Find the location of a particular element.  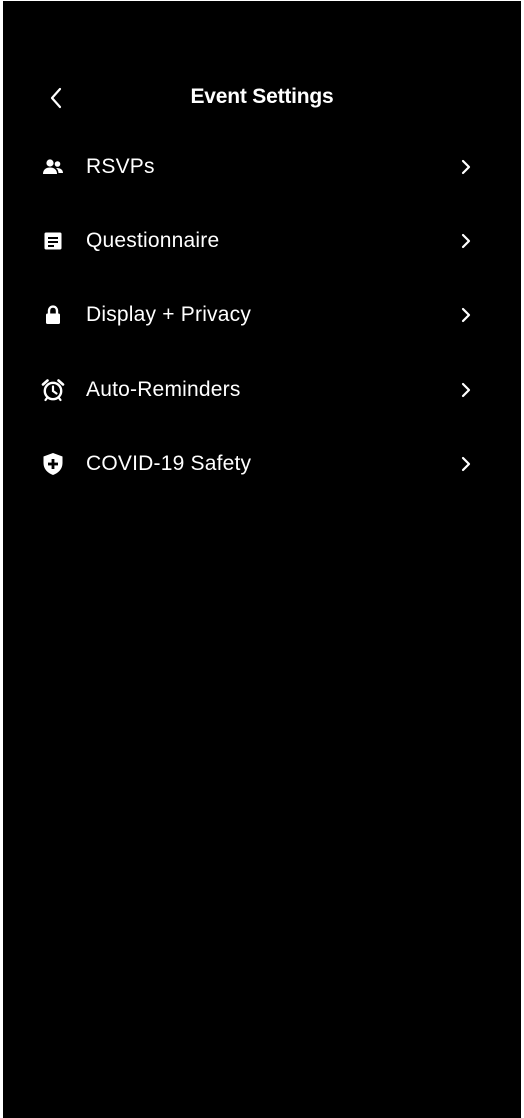

menu-item-questionnaire: Questionnaire is located at coordinates (262, 241).